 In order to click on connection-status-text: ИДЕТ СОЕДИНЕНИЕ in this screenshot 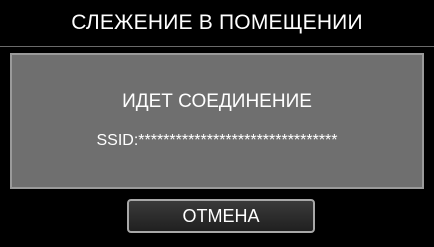, I will do `click(217, 101)`.